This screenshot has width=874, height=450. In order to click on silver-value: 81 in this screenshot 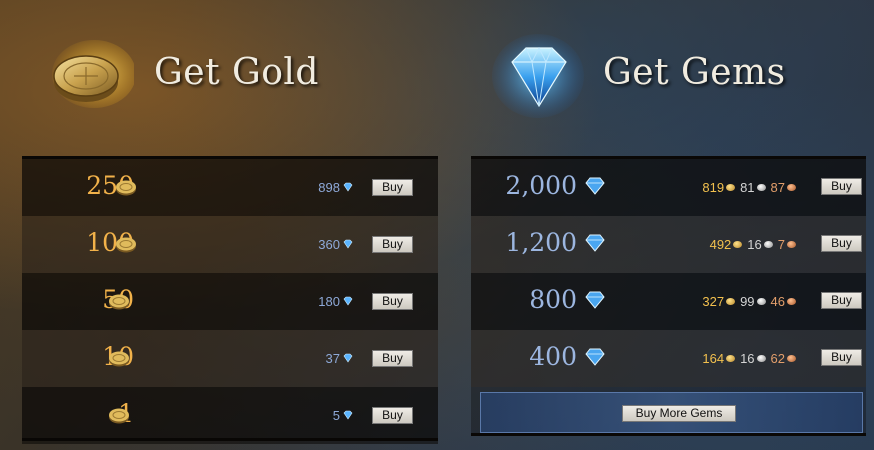, I will do `click(747, 187)`.